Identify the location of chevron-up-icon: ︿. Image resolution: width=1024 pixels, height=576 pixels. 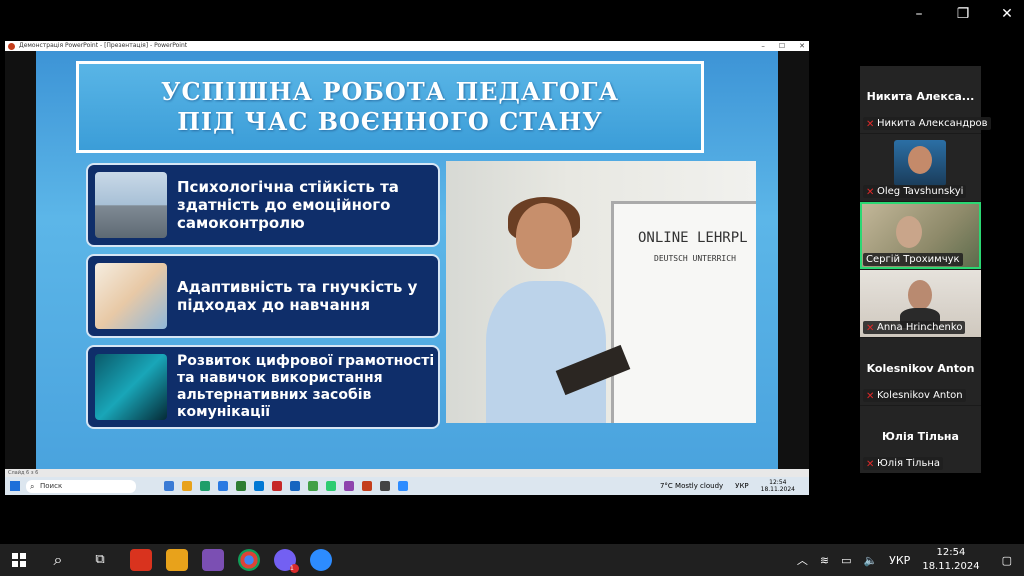
(802, 560).